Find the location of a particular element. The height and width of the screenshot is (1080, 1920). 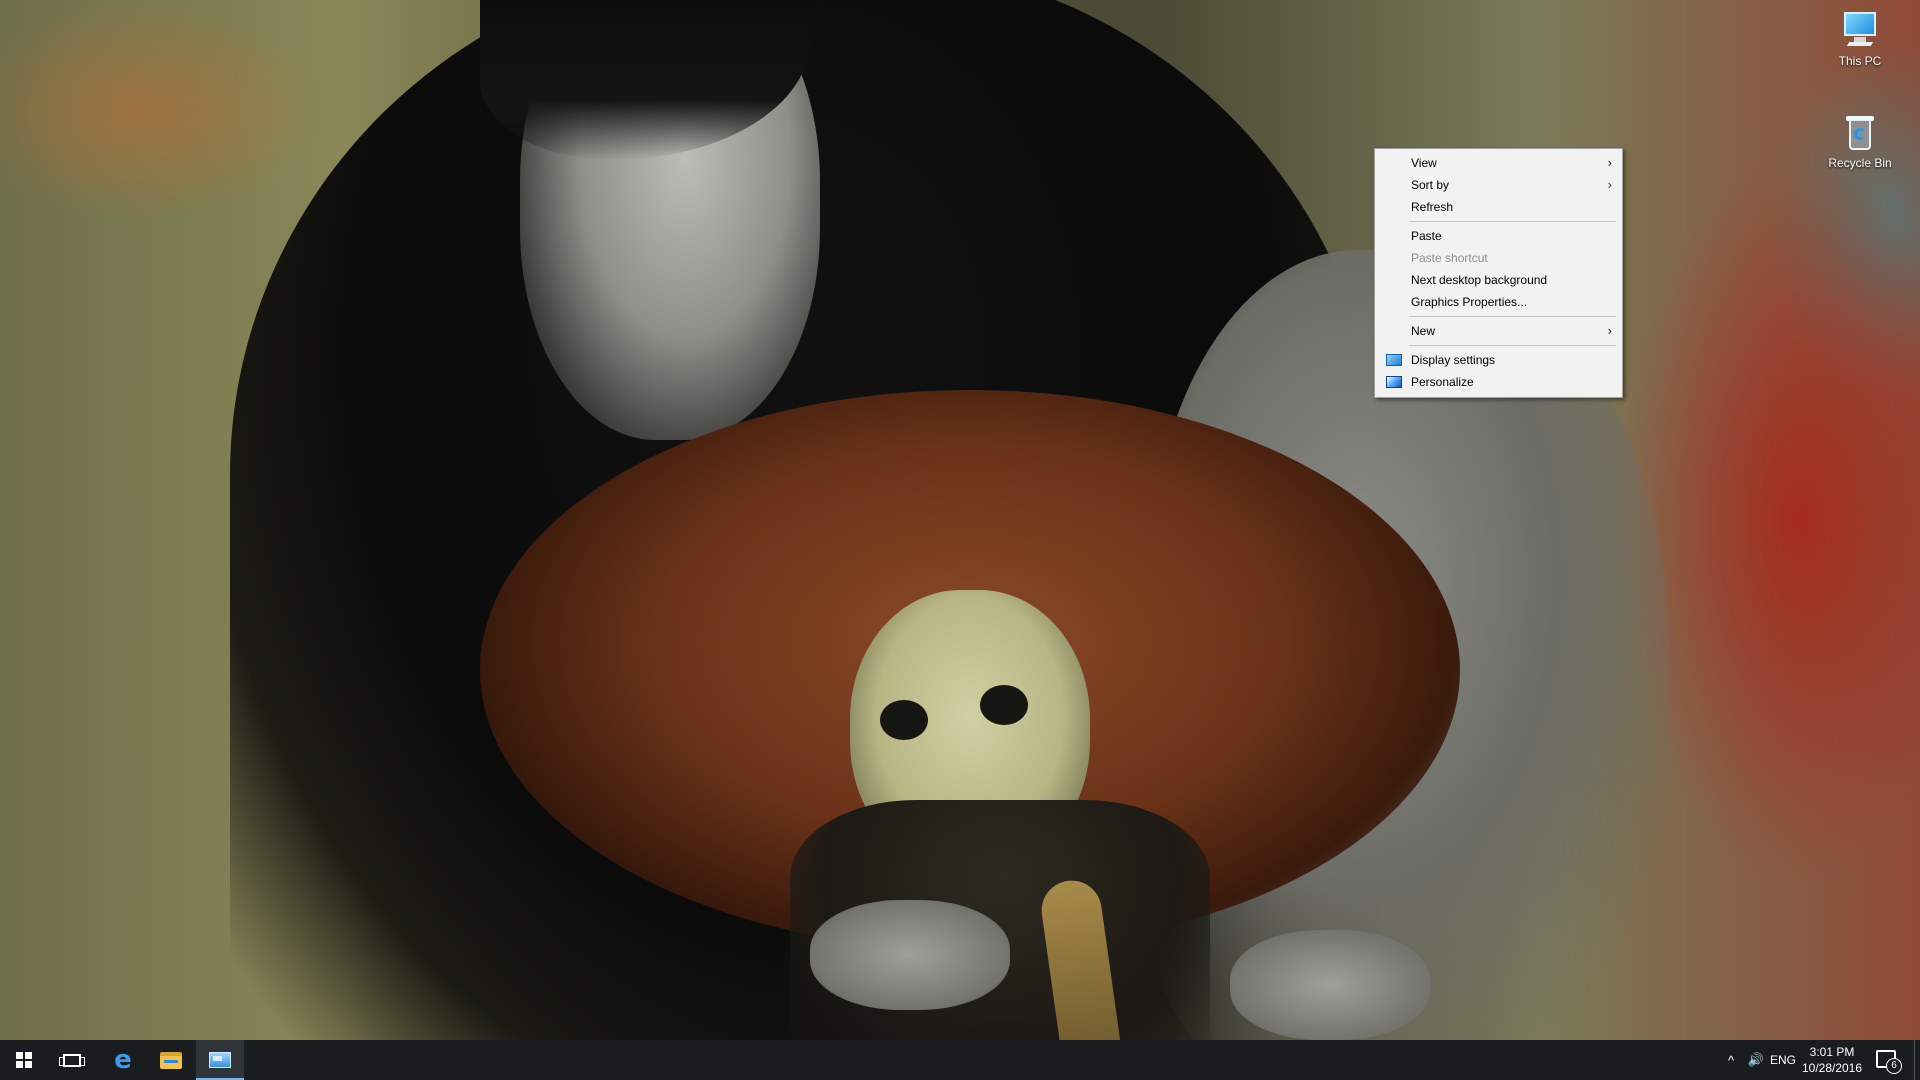

menu-item-label: Refresh is located at coordinates (1432, 207).